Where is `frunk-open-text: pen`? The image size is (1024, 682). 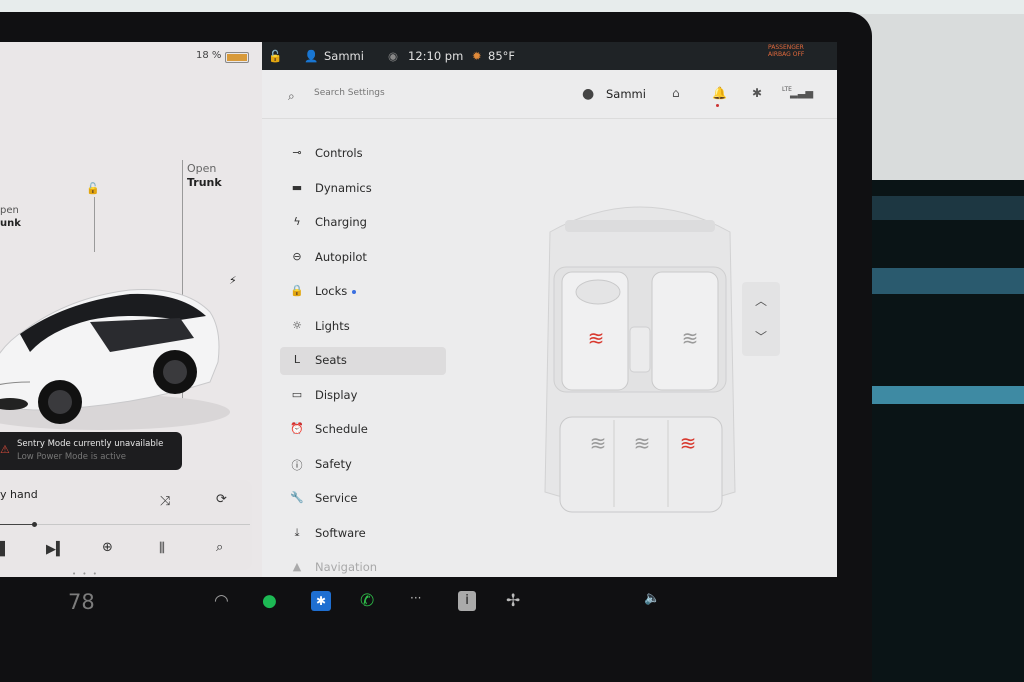
frunk-open-text: pen is located at coordinates (9, 210).